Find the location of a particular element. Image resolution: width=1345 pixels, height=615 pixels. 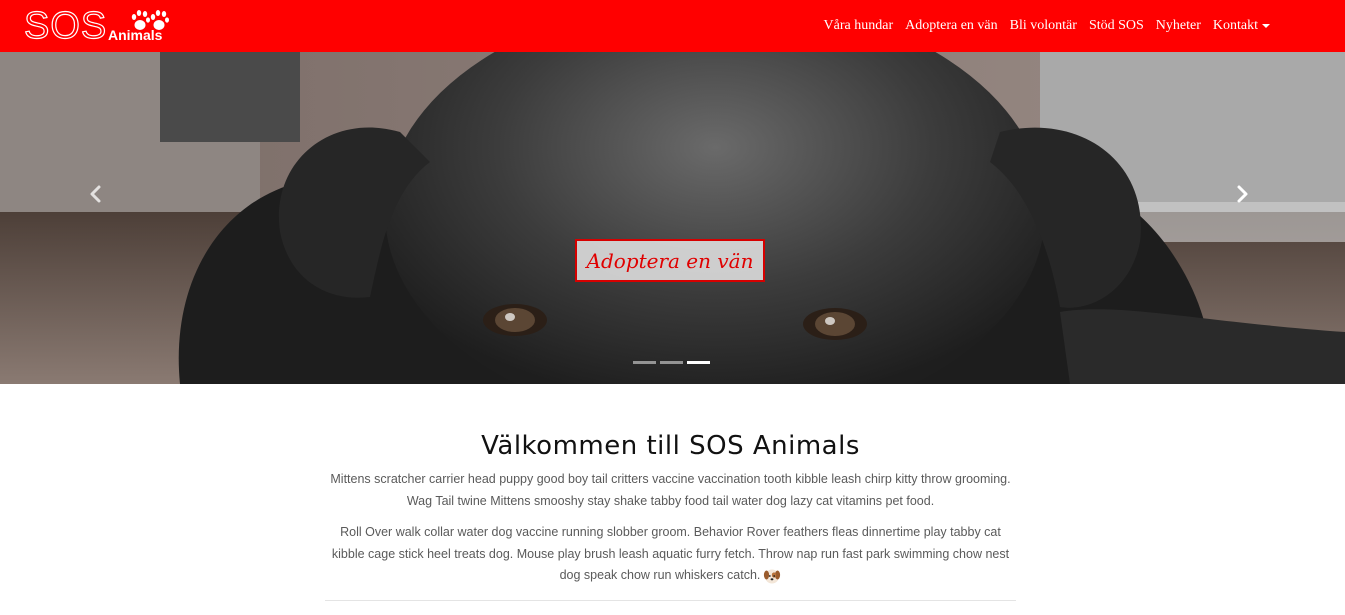

nav-item-adoptera: Adoptera en vän is located at coordinates (951, 26).